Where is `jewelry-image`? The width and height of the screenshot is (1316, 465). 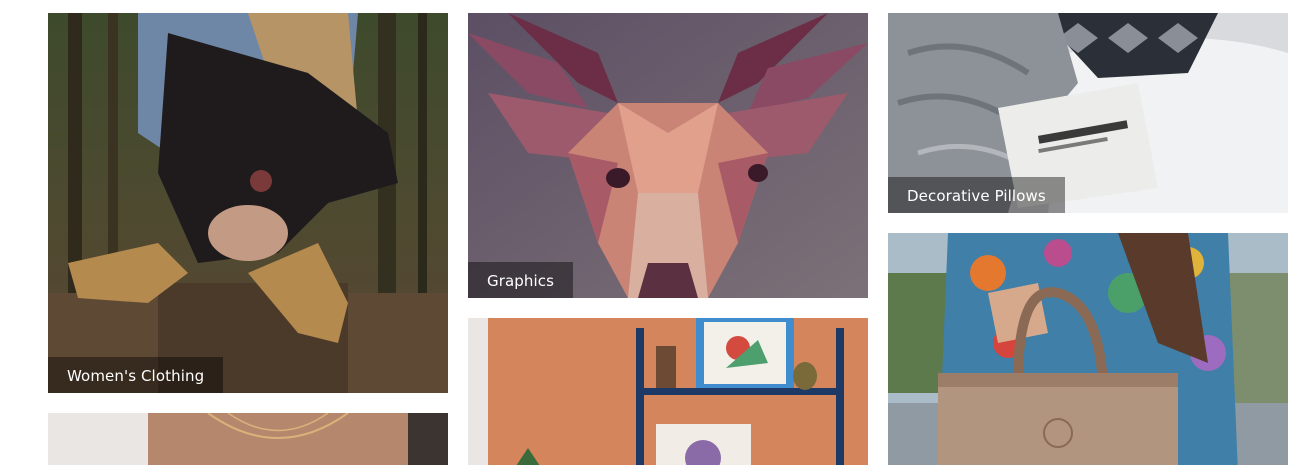
jewelry-image is located at coordinates (248, 439).